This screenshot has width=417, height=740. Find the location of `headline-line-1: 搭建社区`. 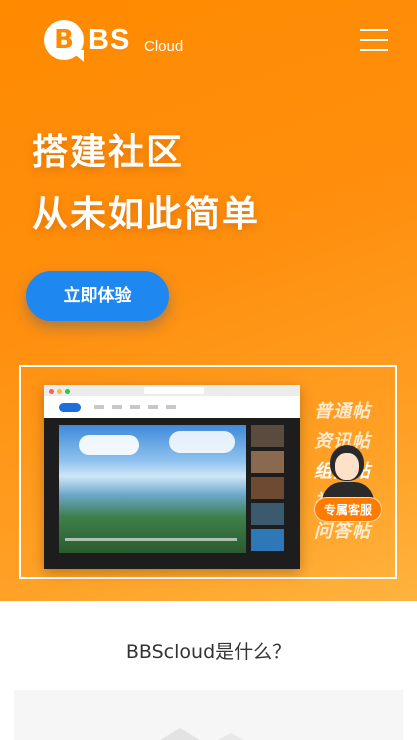

headline-line-1: 搭建社区 is located at coordinates (108, 152).